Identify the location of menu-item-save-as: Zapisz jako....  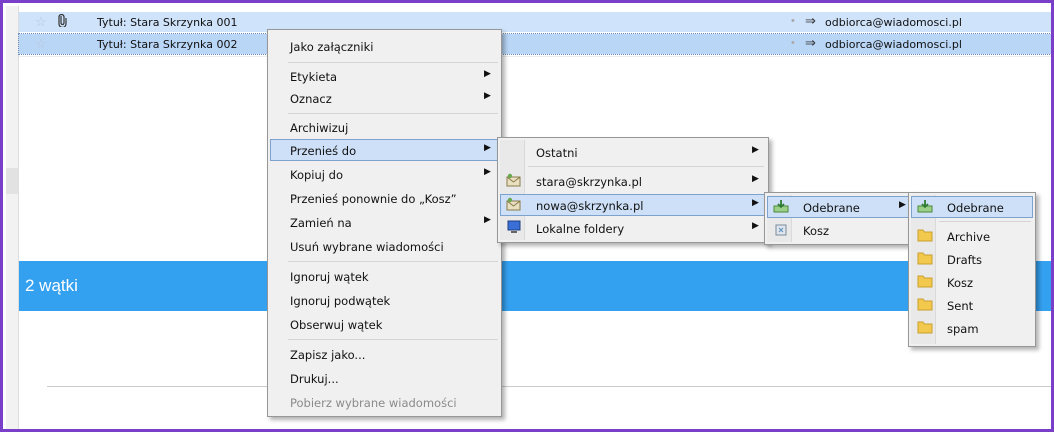
(384, 354).